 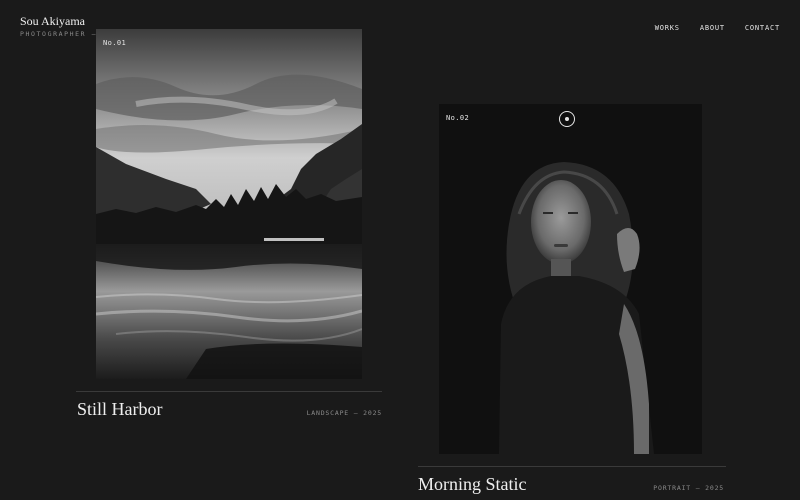 I want to click on work-2-meta: PORTRAIT — 2025, so click(x=688, y=488).